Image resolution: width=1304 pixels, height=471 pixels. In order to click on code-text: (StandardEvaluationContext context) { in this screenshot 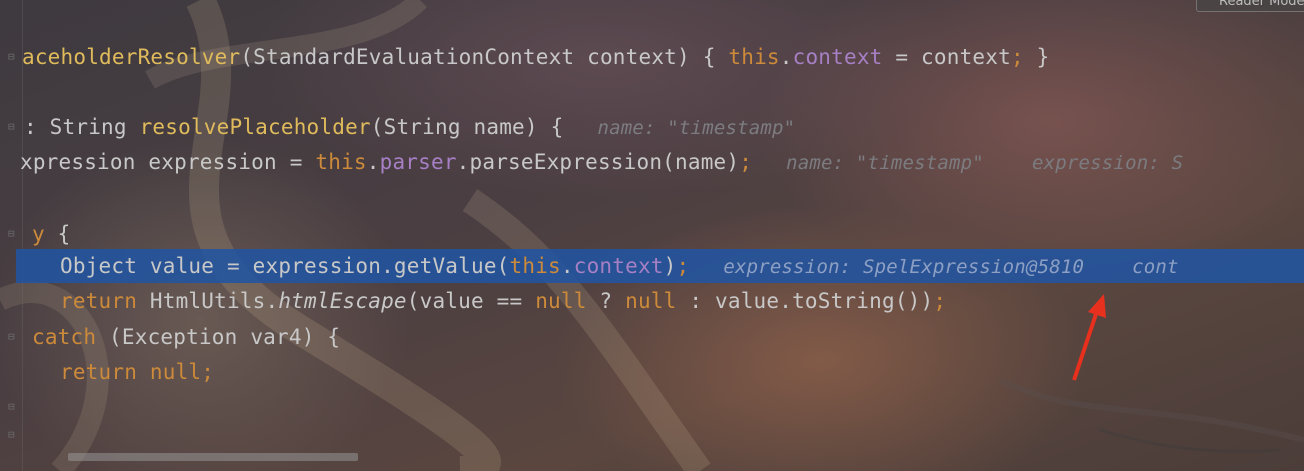, I will do `click(484, 57)`.